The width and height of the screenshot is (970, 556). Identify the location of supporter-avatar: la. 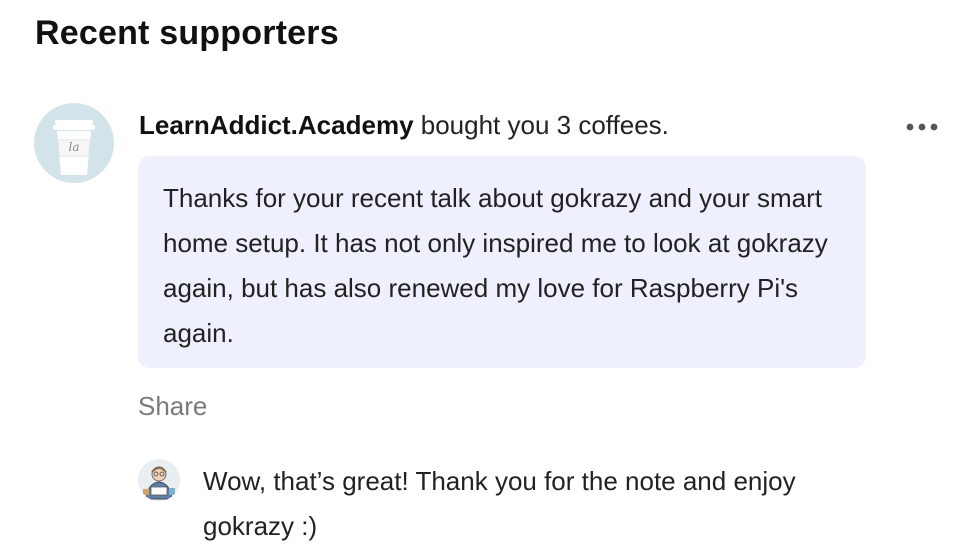
(74, 143).